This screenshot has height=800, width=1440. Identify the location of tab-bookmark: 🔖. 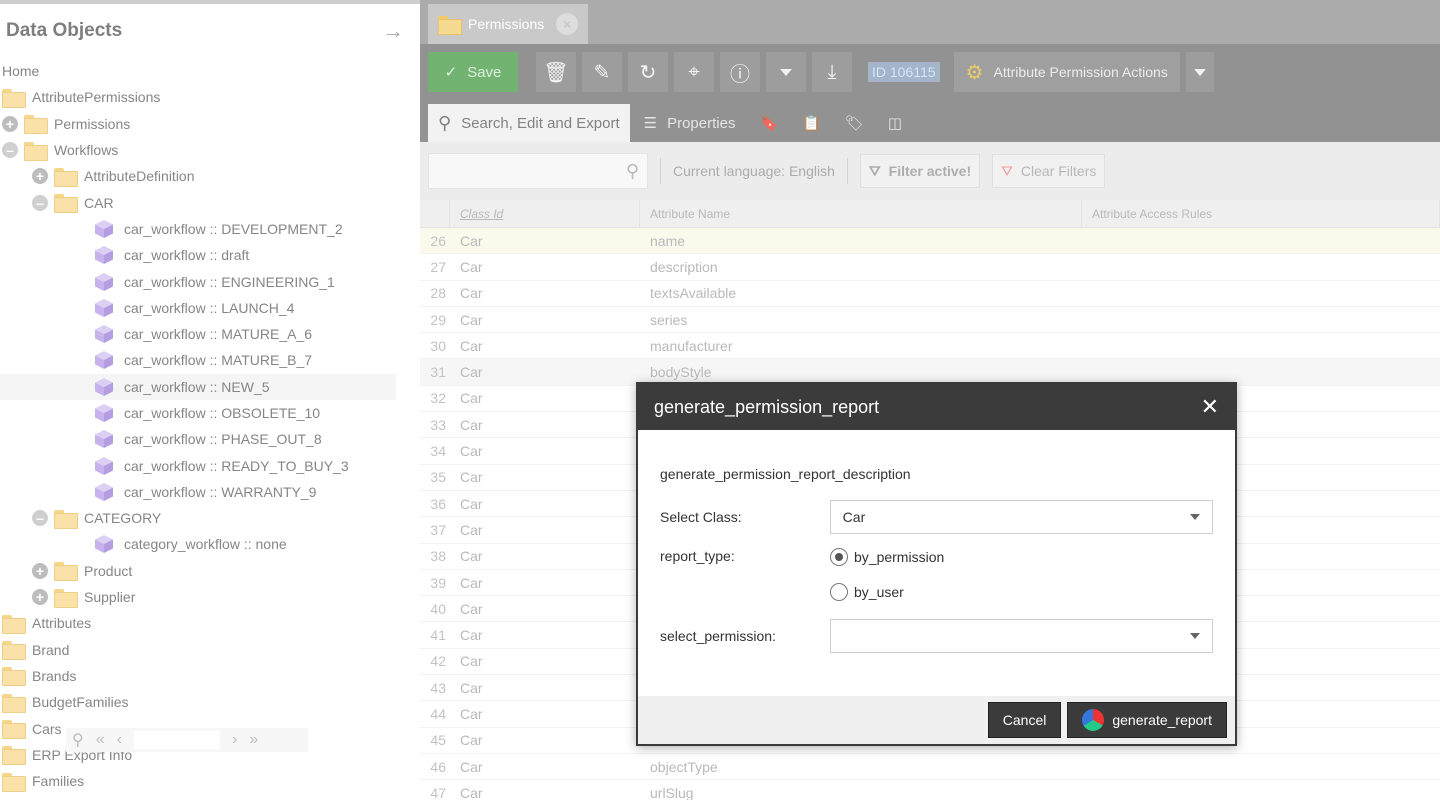
(768, 123).